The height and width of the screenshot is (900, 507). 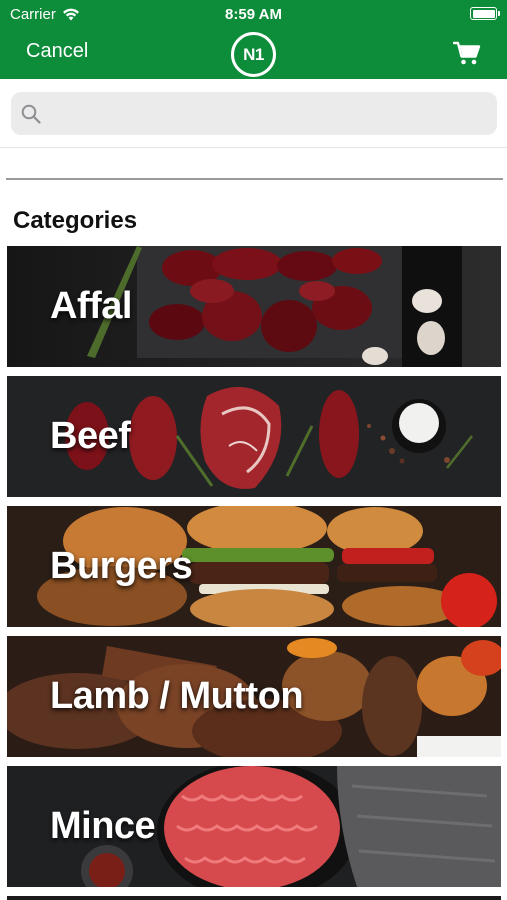 What do you see at coordinates (91, 306) in the screenshot?
I see `category-label: Affal` at bounding box center [91, 306].